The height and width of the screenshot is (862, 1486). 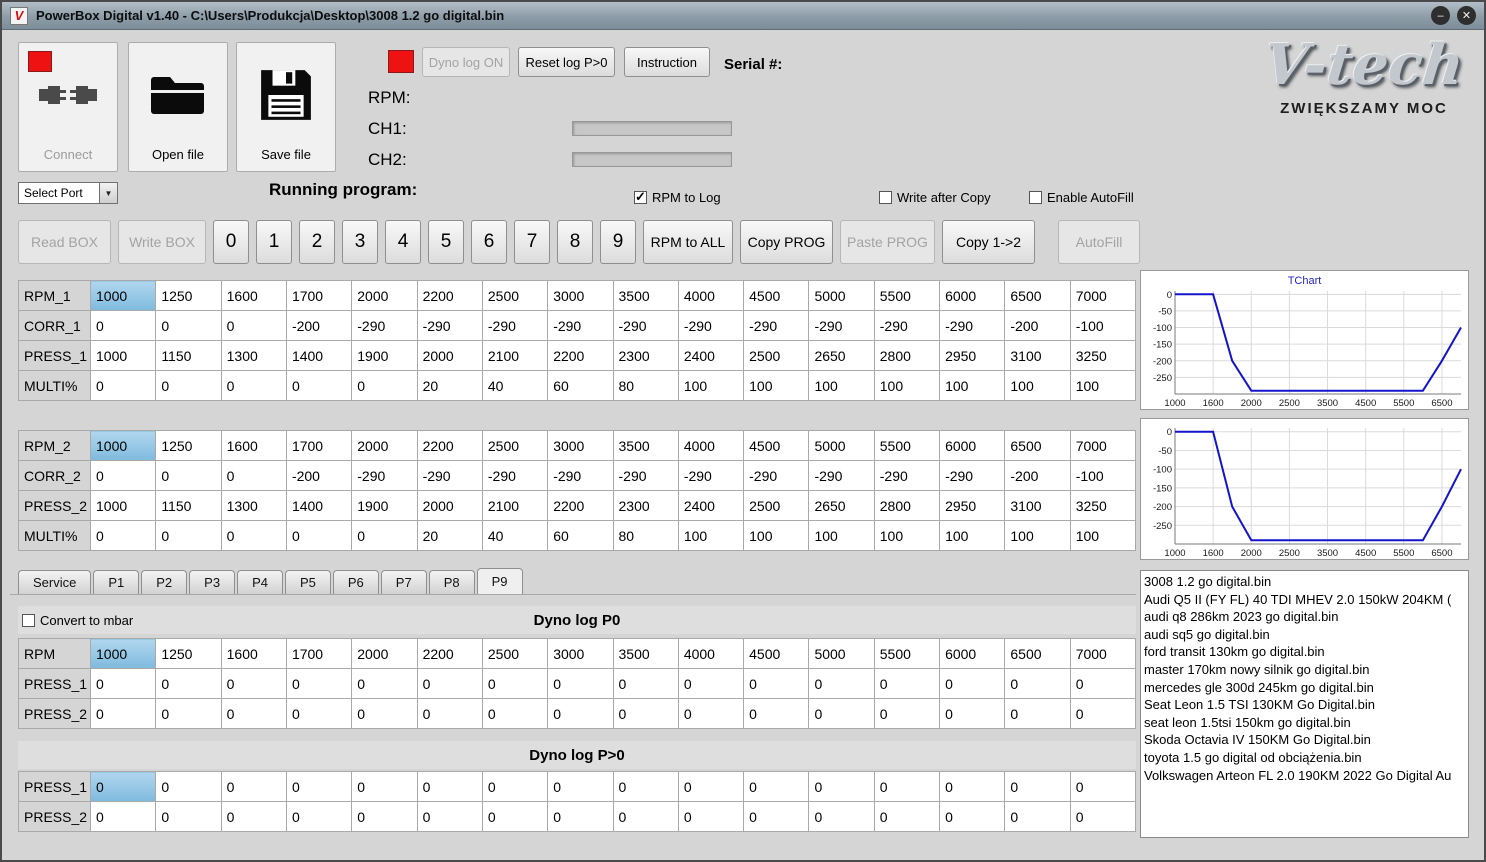 What do you see at coordinates (1304, 617) in the screenshot?
I see `file-item: audi q8 286km 2023 go digital.bin` at bounding box center [1304, 617].